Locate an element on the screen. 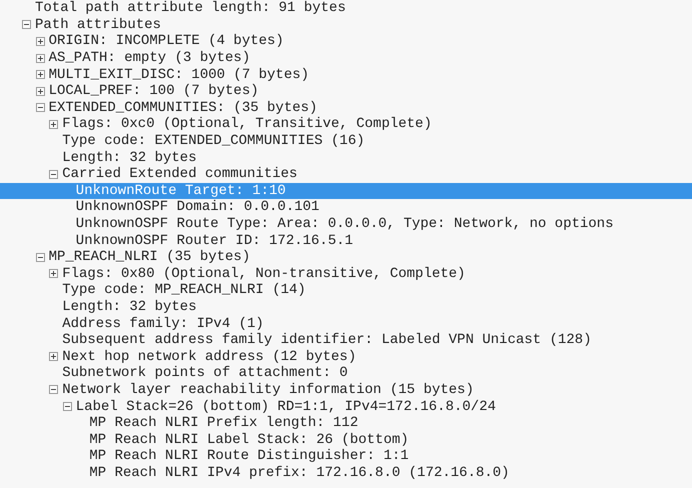 Image resolution: width=692 pixels, height=488 pixels. tree-item: MP Reach NLRI IPv4 prefix: 172.16.8.0 (172.16.8.0) is located at coordinates (346, 473).